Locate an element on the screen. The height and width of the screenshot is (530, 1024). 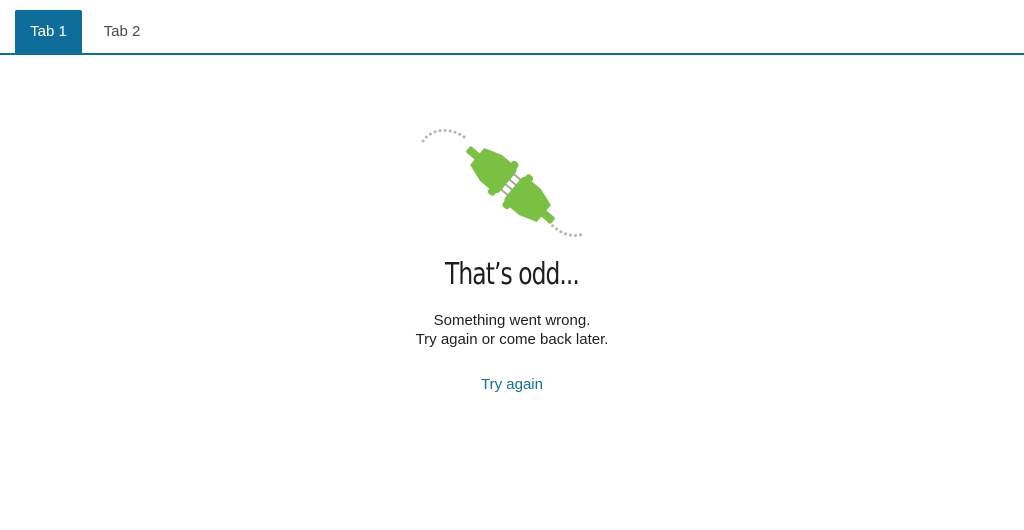
tab-1: Tab 1 is located at coordinates (48, 31).